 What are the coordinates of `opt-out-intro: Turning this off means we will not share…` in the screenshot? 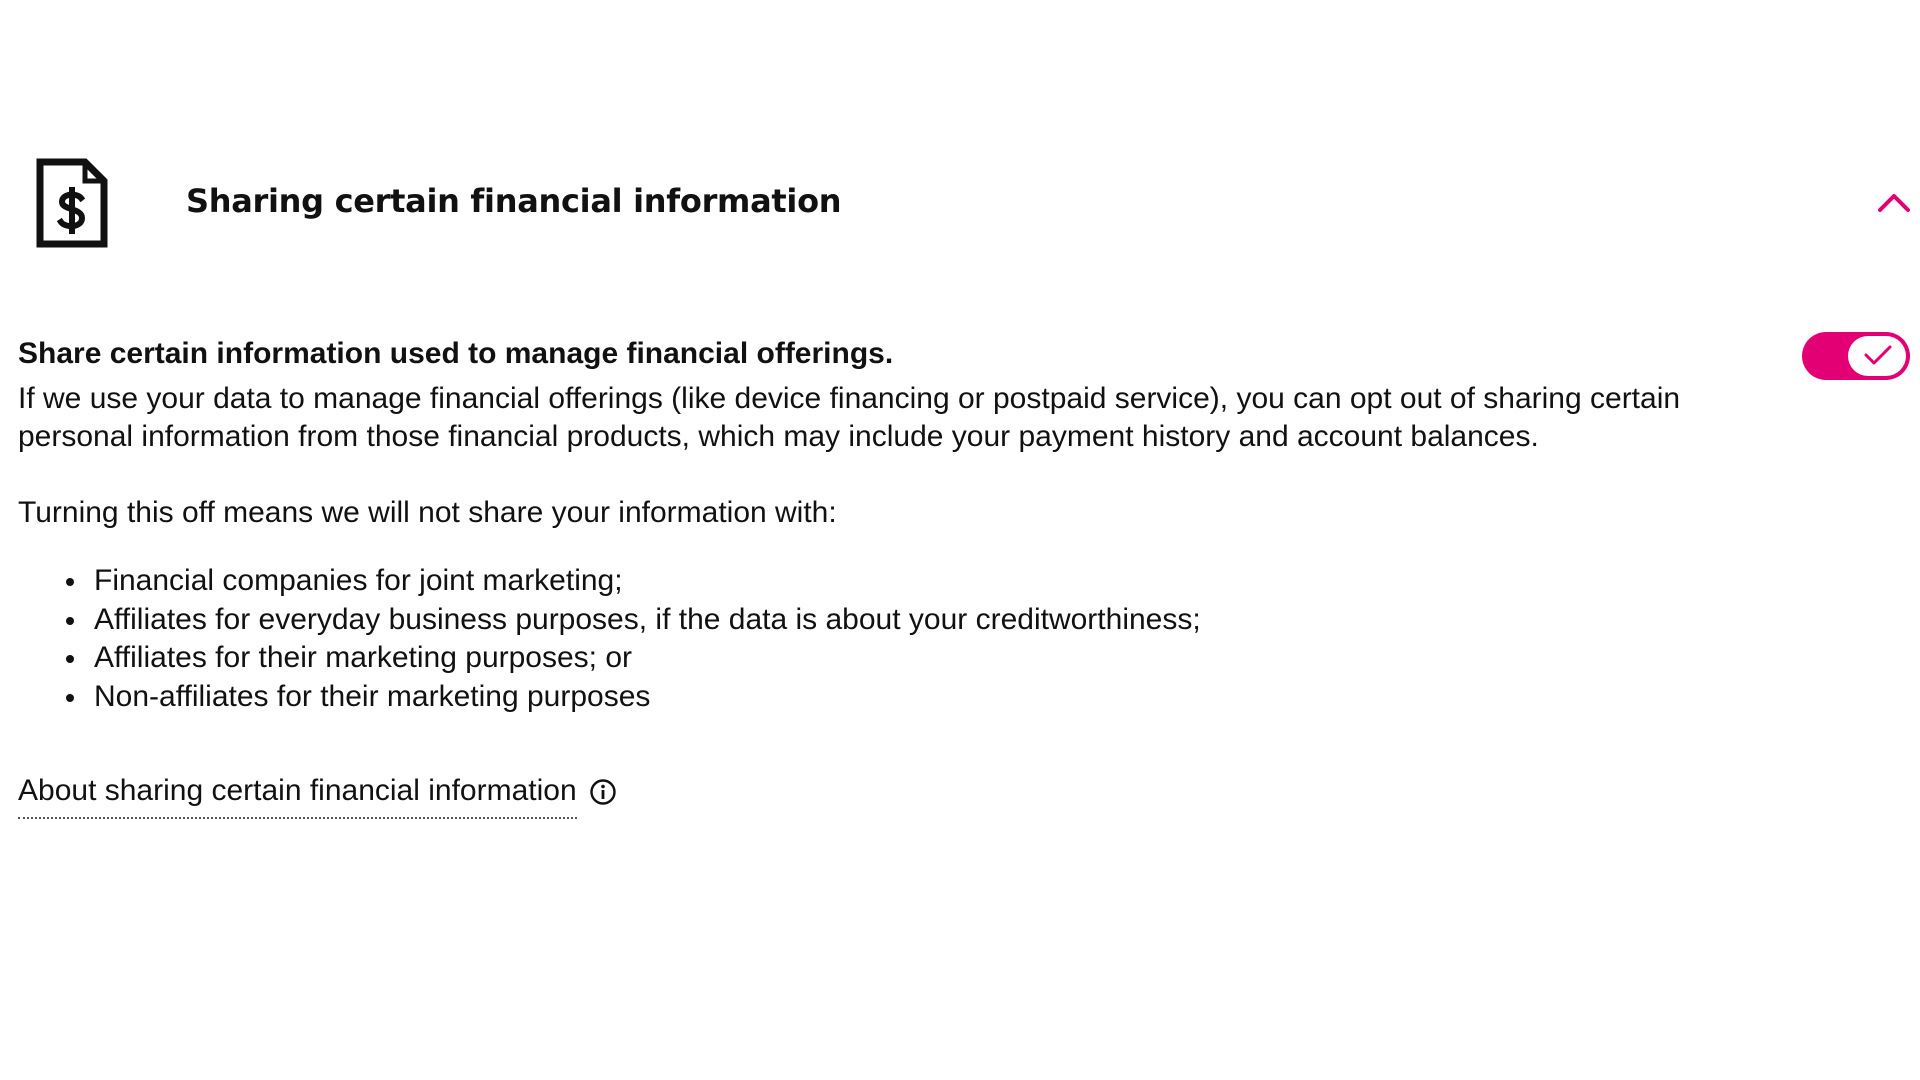 It's located at (427, 512).